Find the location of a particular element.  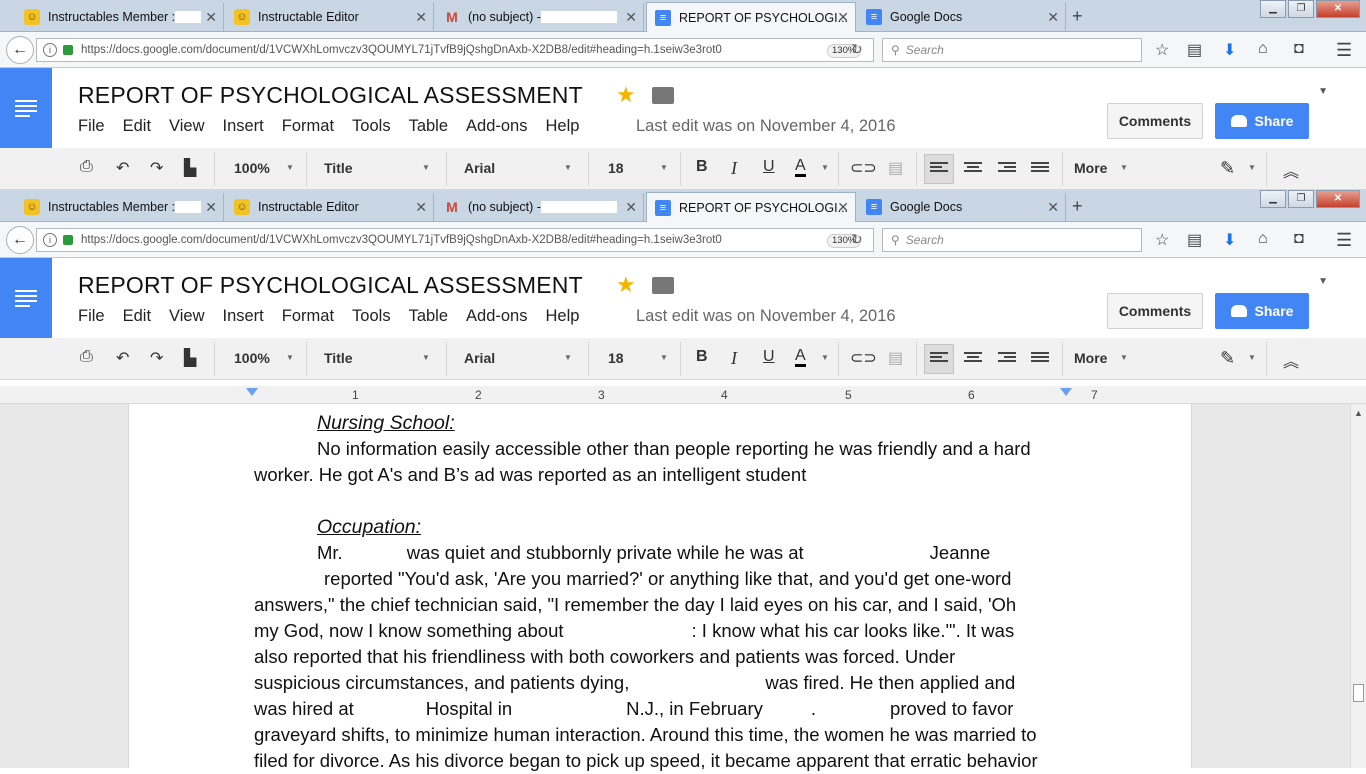

align-right-icon is located at coordinates (1007, 359).